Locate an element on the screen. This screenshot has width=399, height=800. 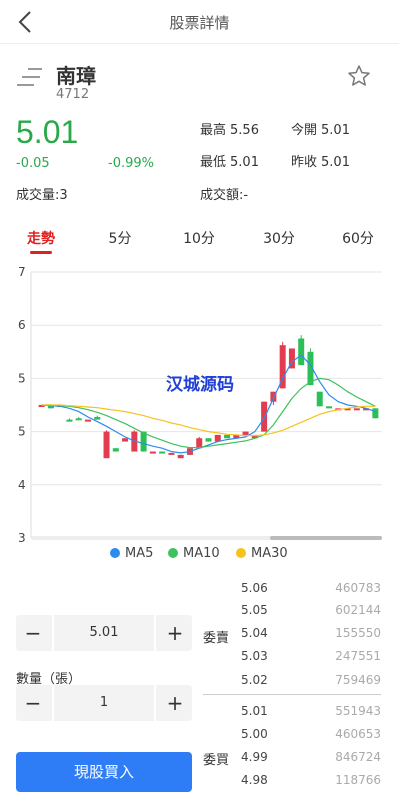
ask-qty: 759469 is located at coordinates (358, 680).